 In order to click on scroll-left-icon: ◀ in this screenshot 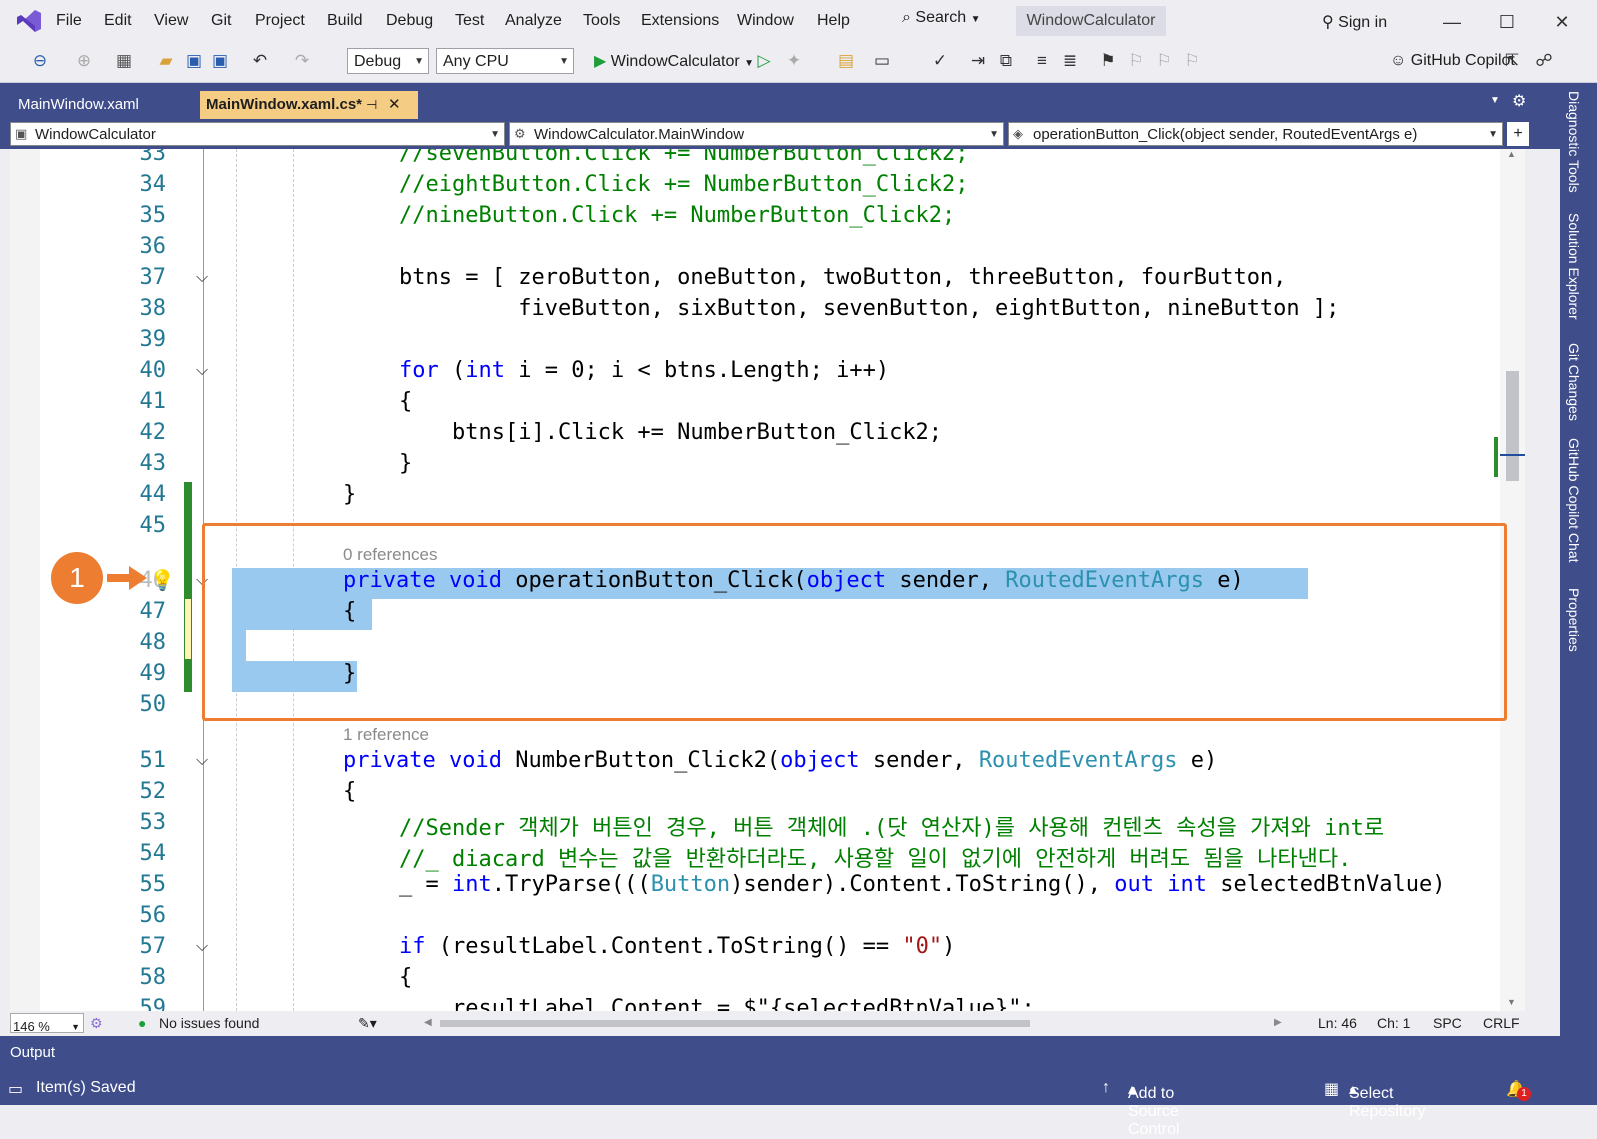, I will do `click(428, 1022)`.